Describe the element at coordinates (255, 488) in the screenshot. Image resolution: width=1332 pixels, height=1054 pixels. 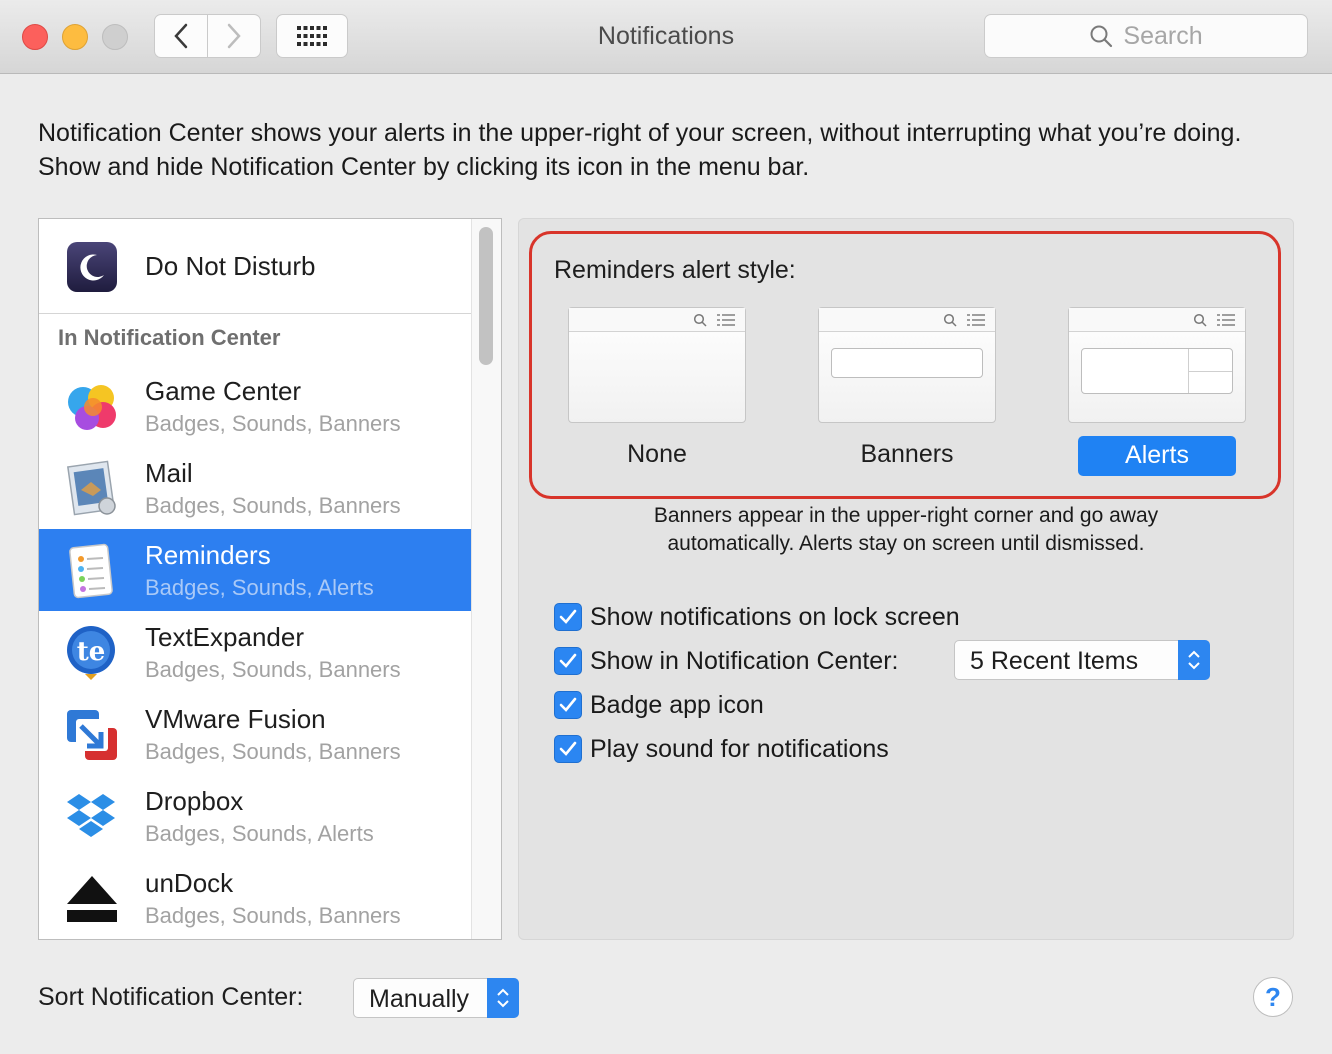
I see `list-item-mail: Mail Badges, Sounds, Banners` at that location.